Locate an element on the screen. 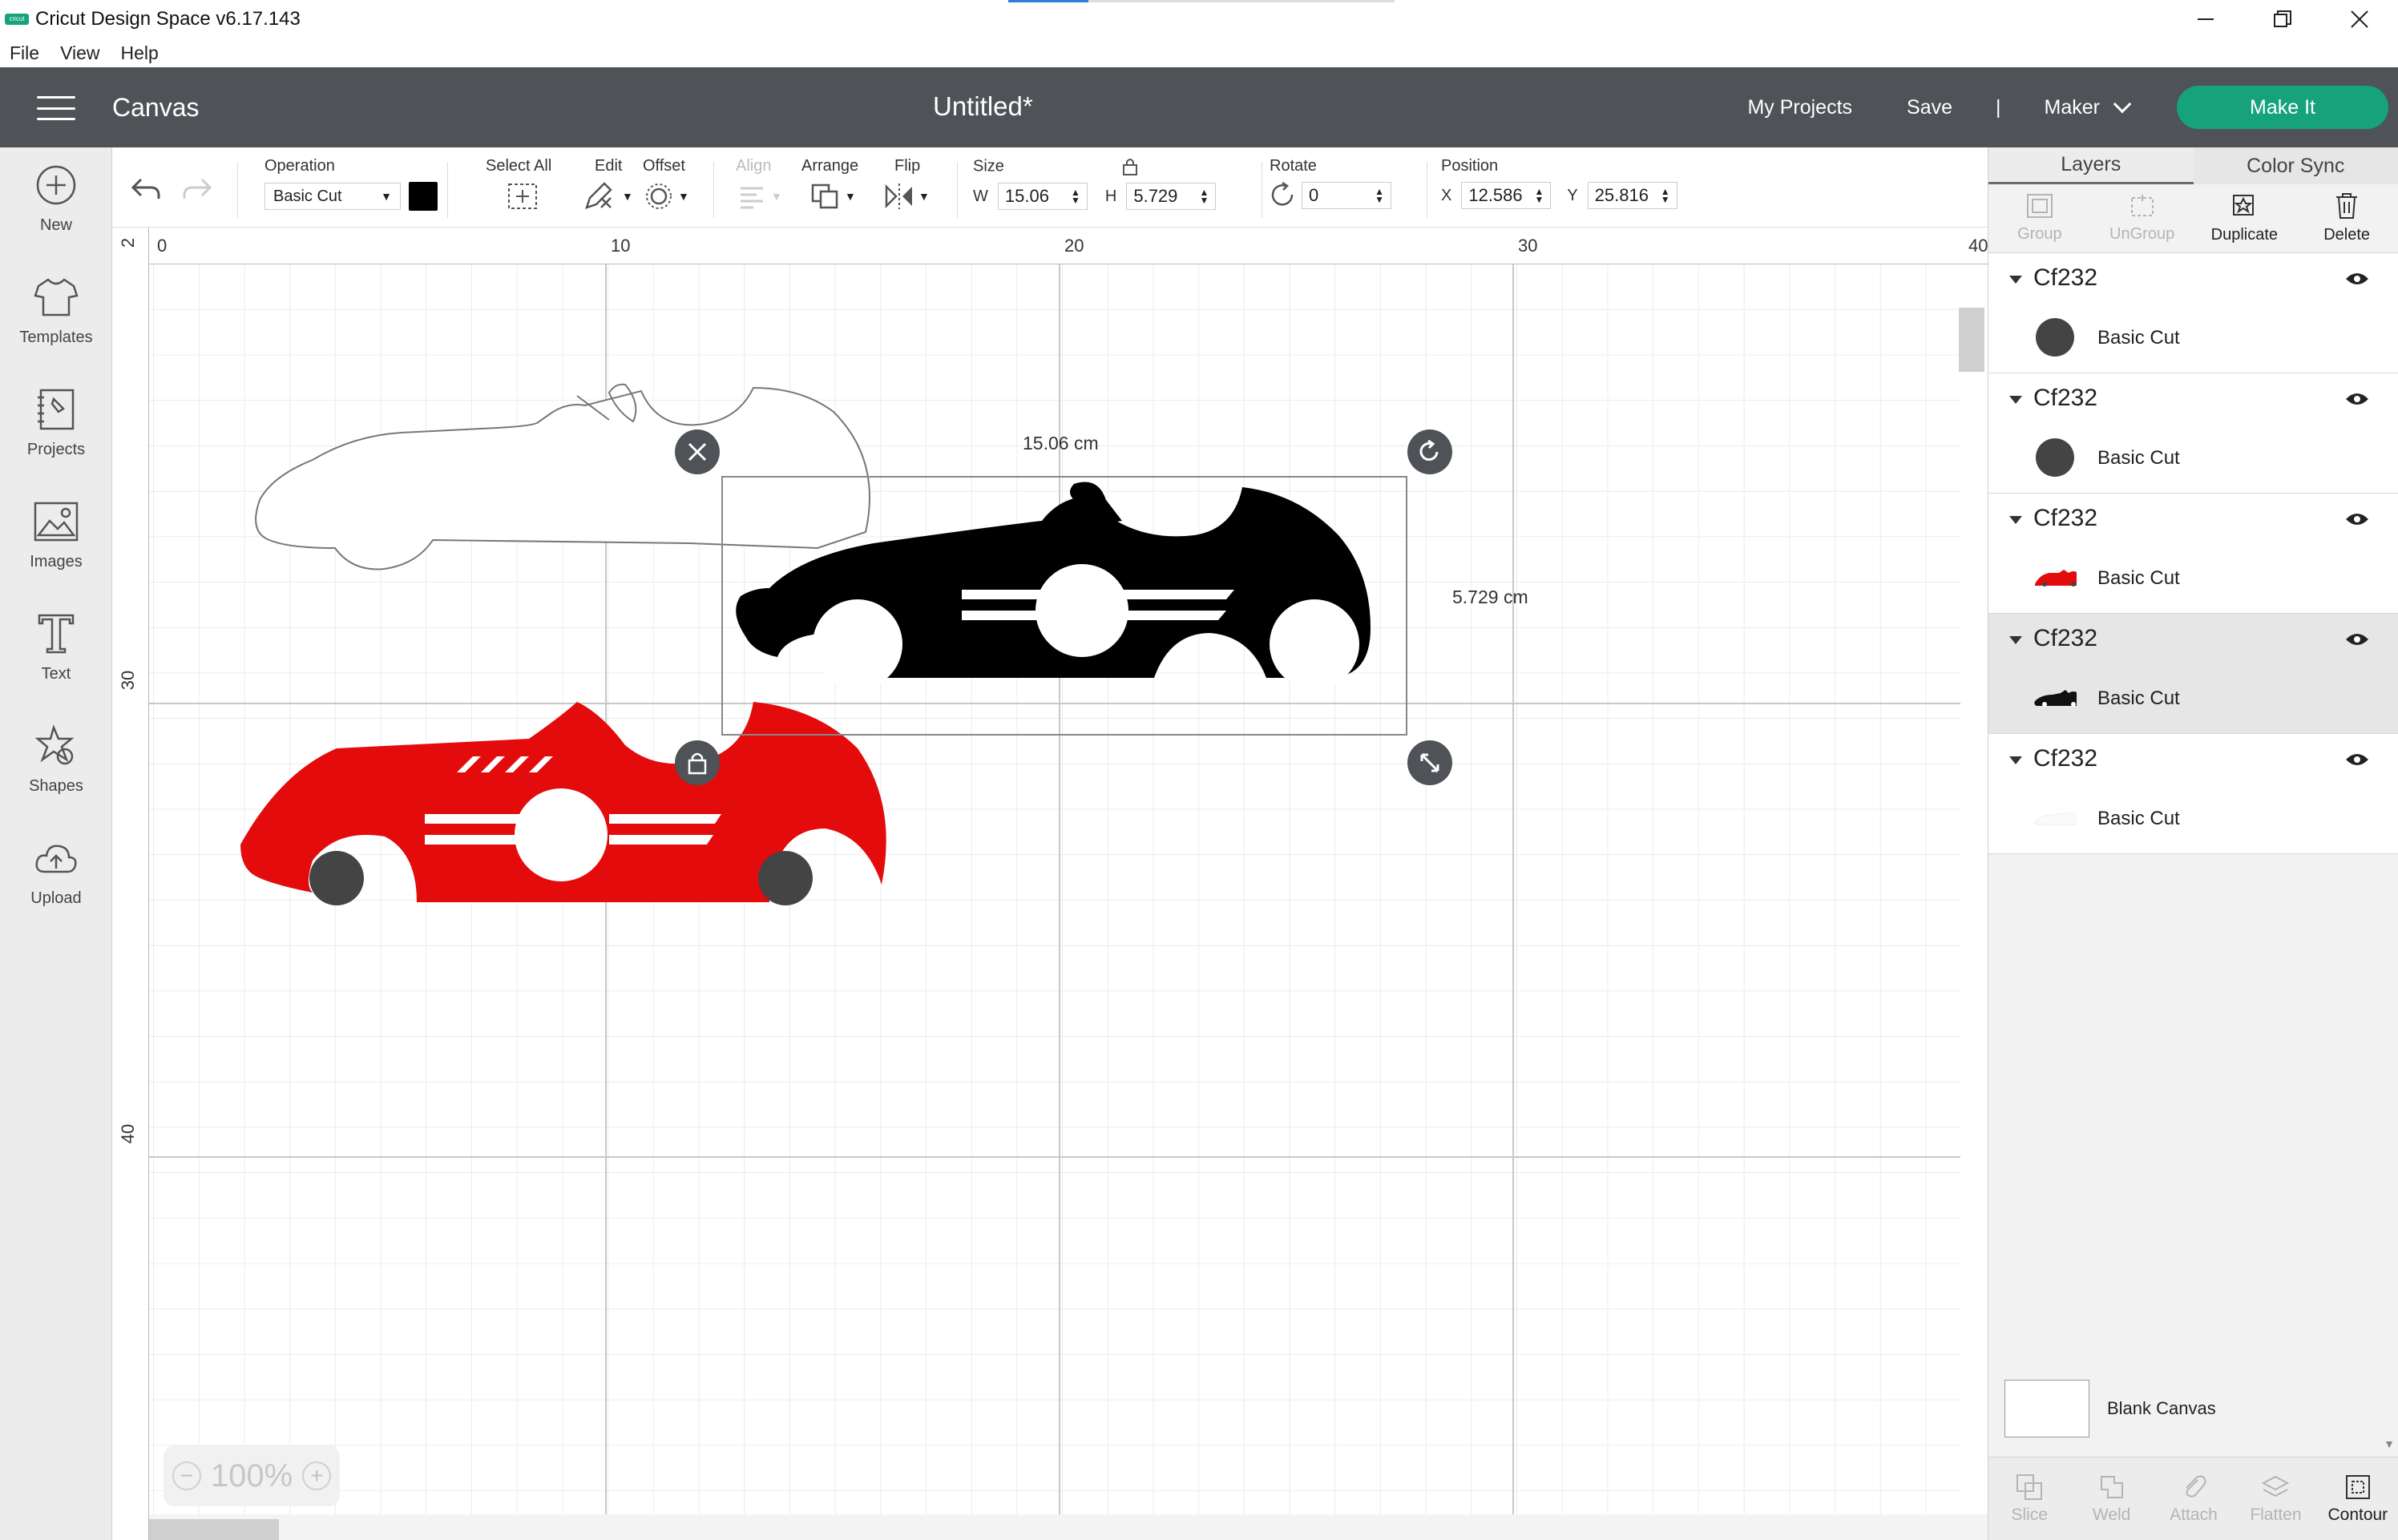 The width and height of the screenshot is (2398, 1540). save-button: Save is located at coordinates (1930, 108).